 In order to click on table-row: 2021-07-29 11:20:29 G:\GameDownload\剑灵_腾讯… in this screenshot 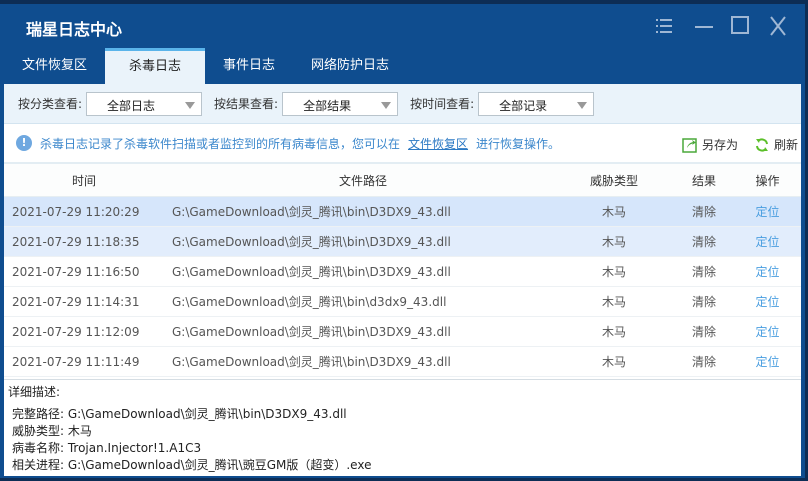, I will do `click(402, 212)`.